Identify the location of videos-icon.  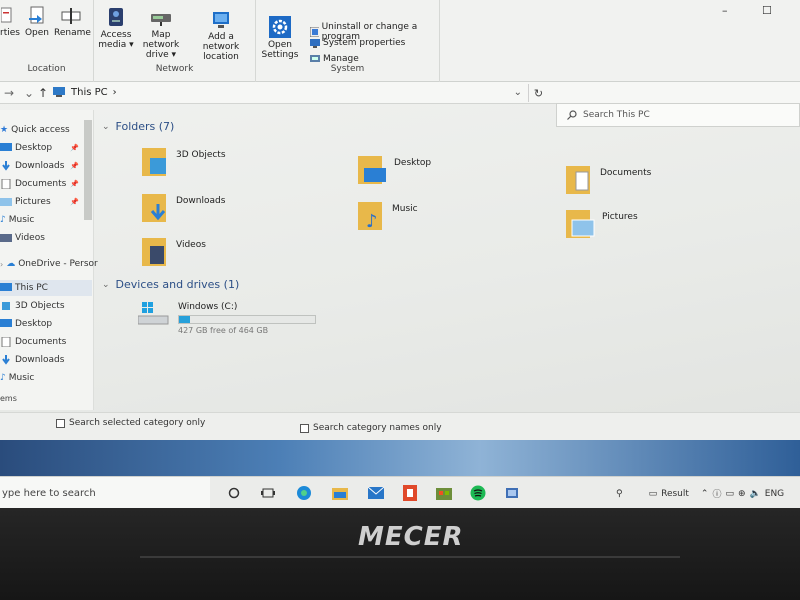
(6, 238).